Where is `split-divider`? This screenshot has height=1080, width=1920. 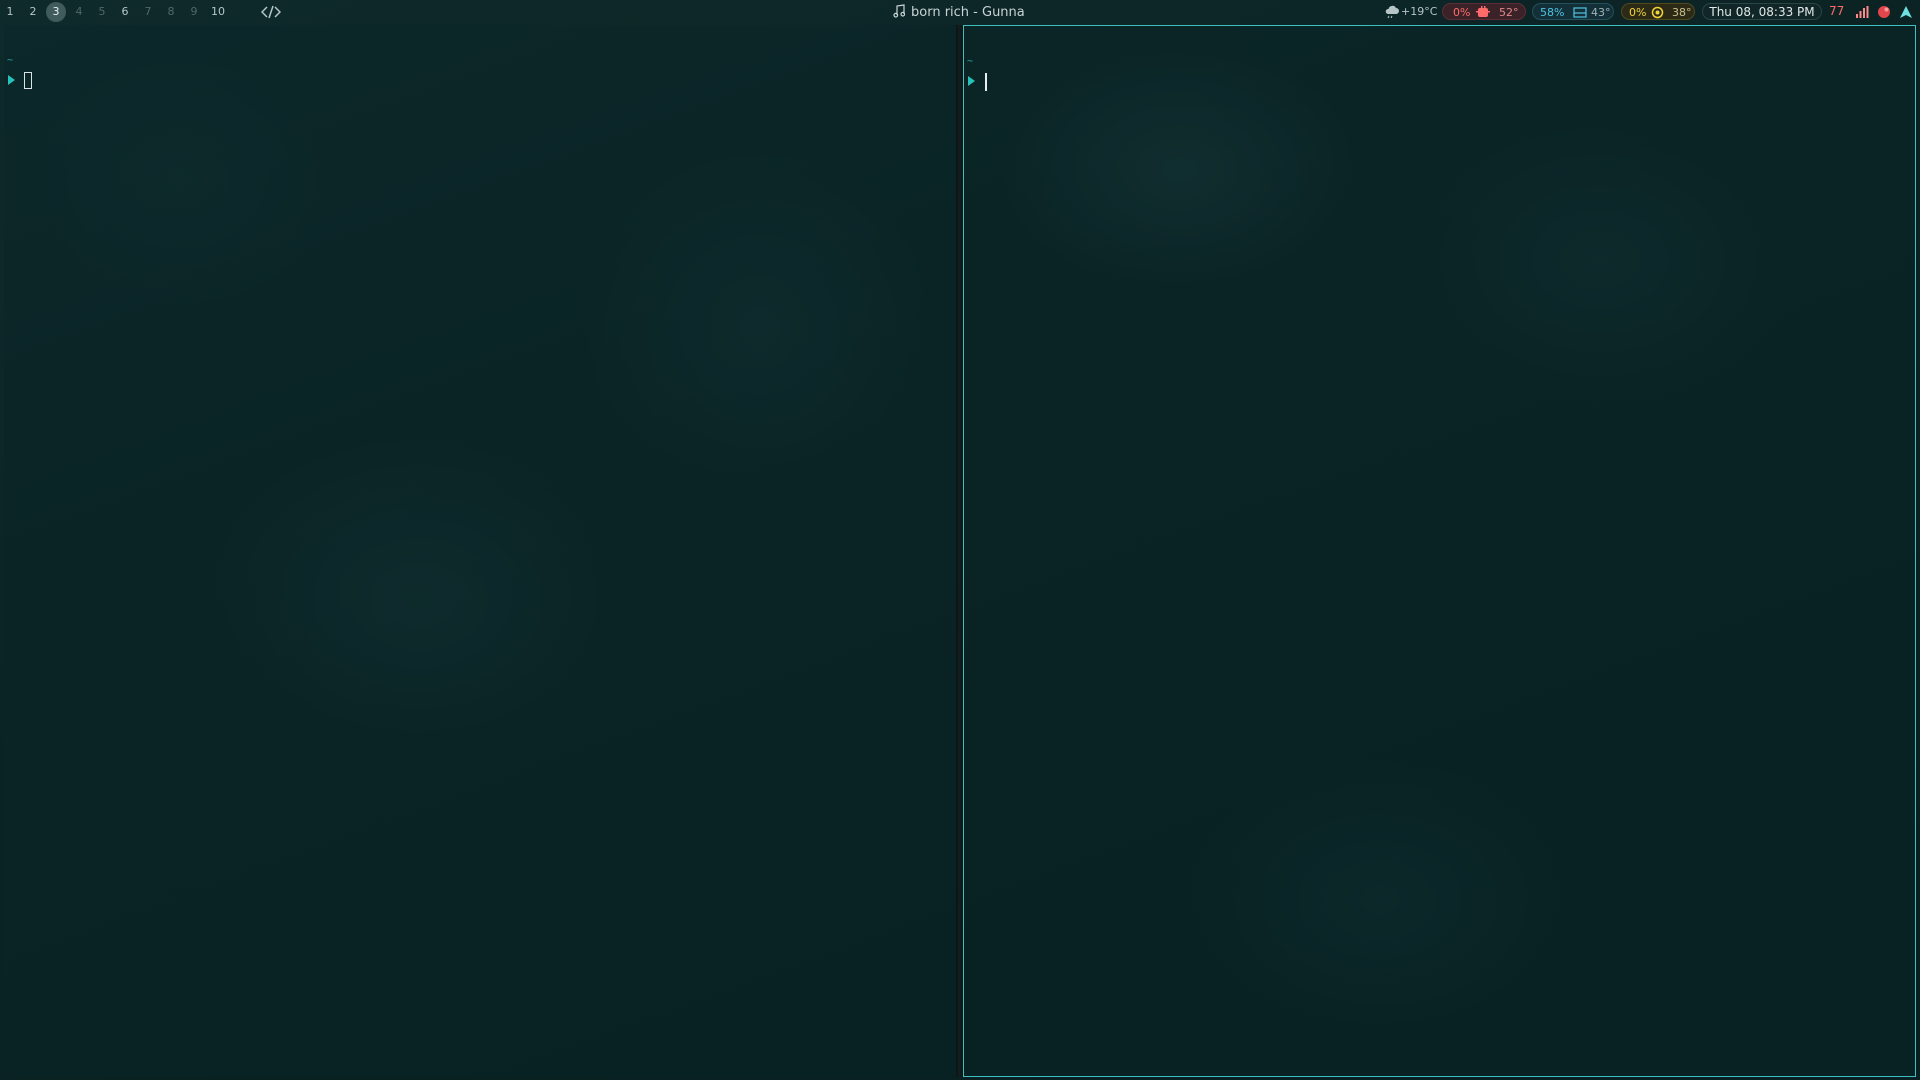 split-divider is located at coordinates (959, 551).